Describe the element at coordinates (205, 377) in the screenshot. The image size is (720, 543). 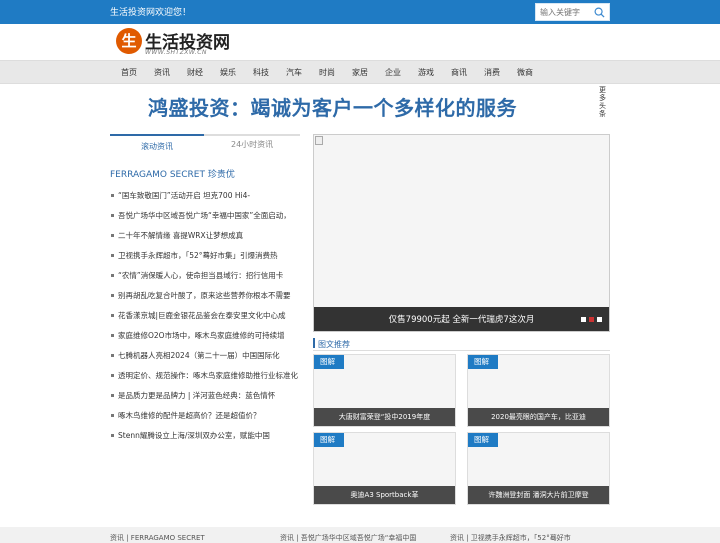
I see `list-item: 透明定价、规范操作：啄木鸟家庭维修助推行业标准化` at that location.